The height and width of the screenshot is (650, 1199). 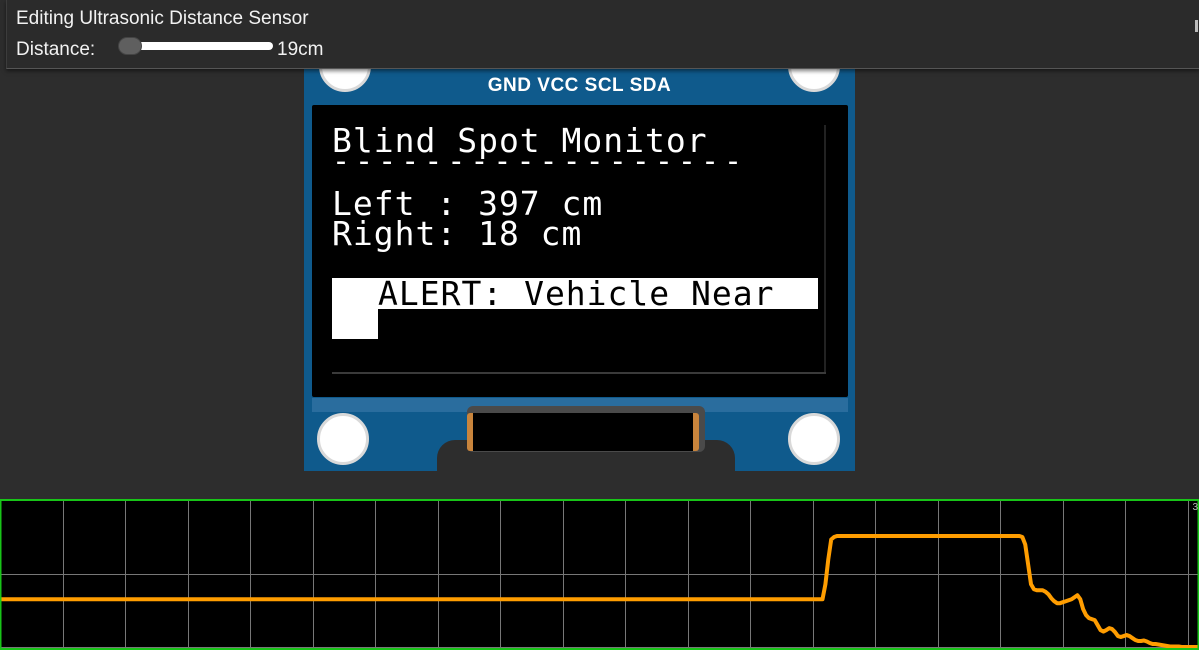 What do you see at coordinates (579, 373) in the screenshot?
I see `screen-edge-bottom` at bounding box center [579, 373].